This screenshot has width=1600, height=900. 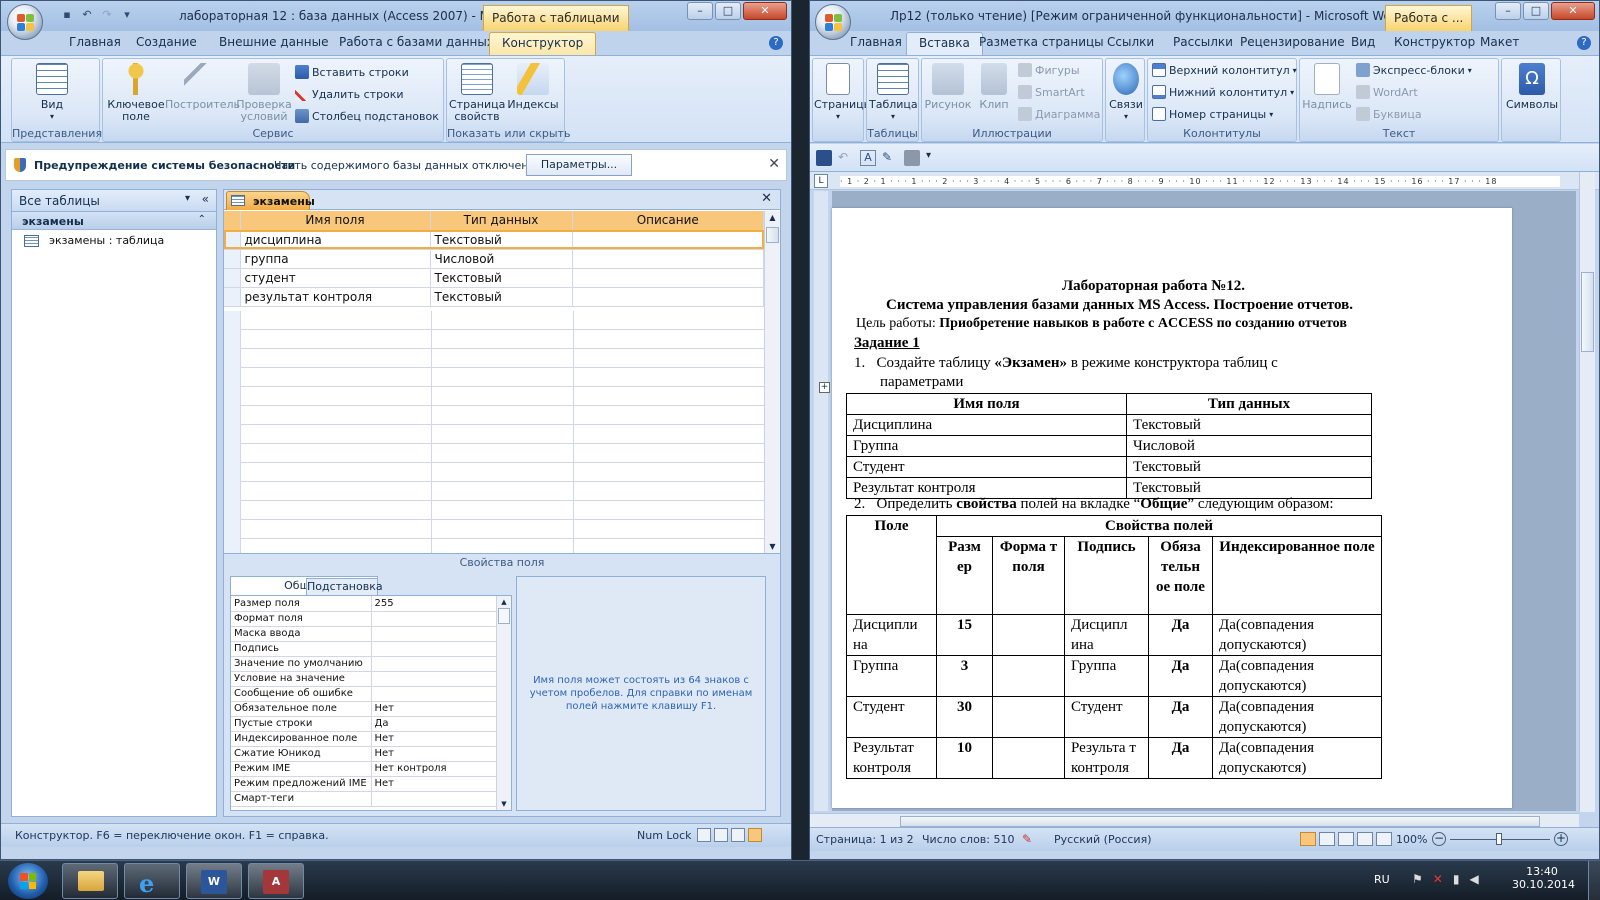 What do you see at coordinates (501, 221) in the screenshot?
I see `column-header-data-type: Тип данных` at bounding box center [501, 221].